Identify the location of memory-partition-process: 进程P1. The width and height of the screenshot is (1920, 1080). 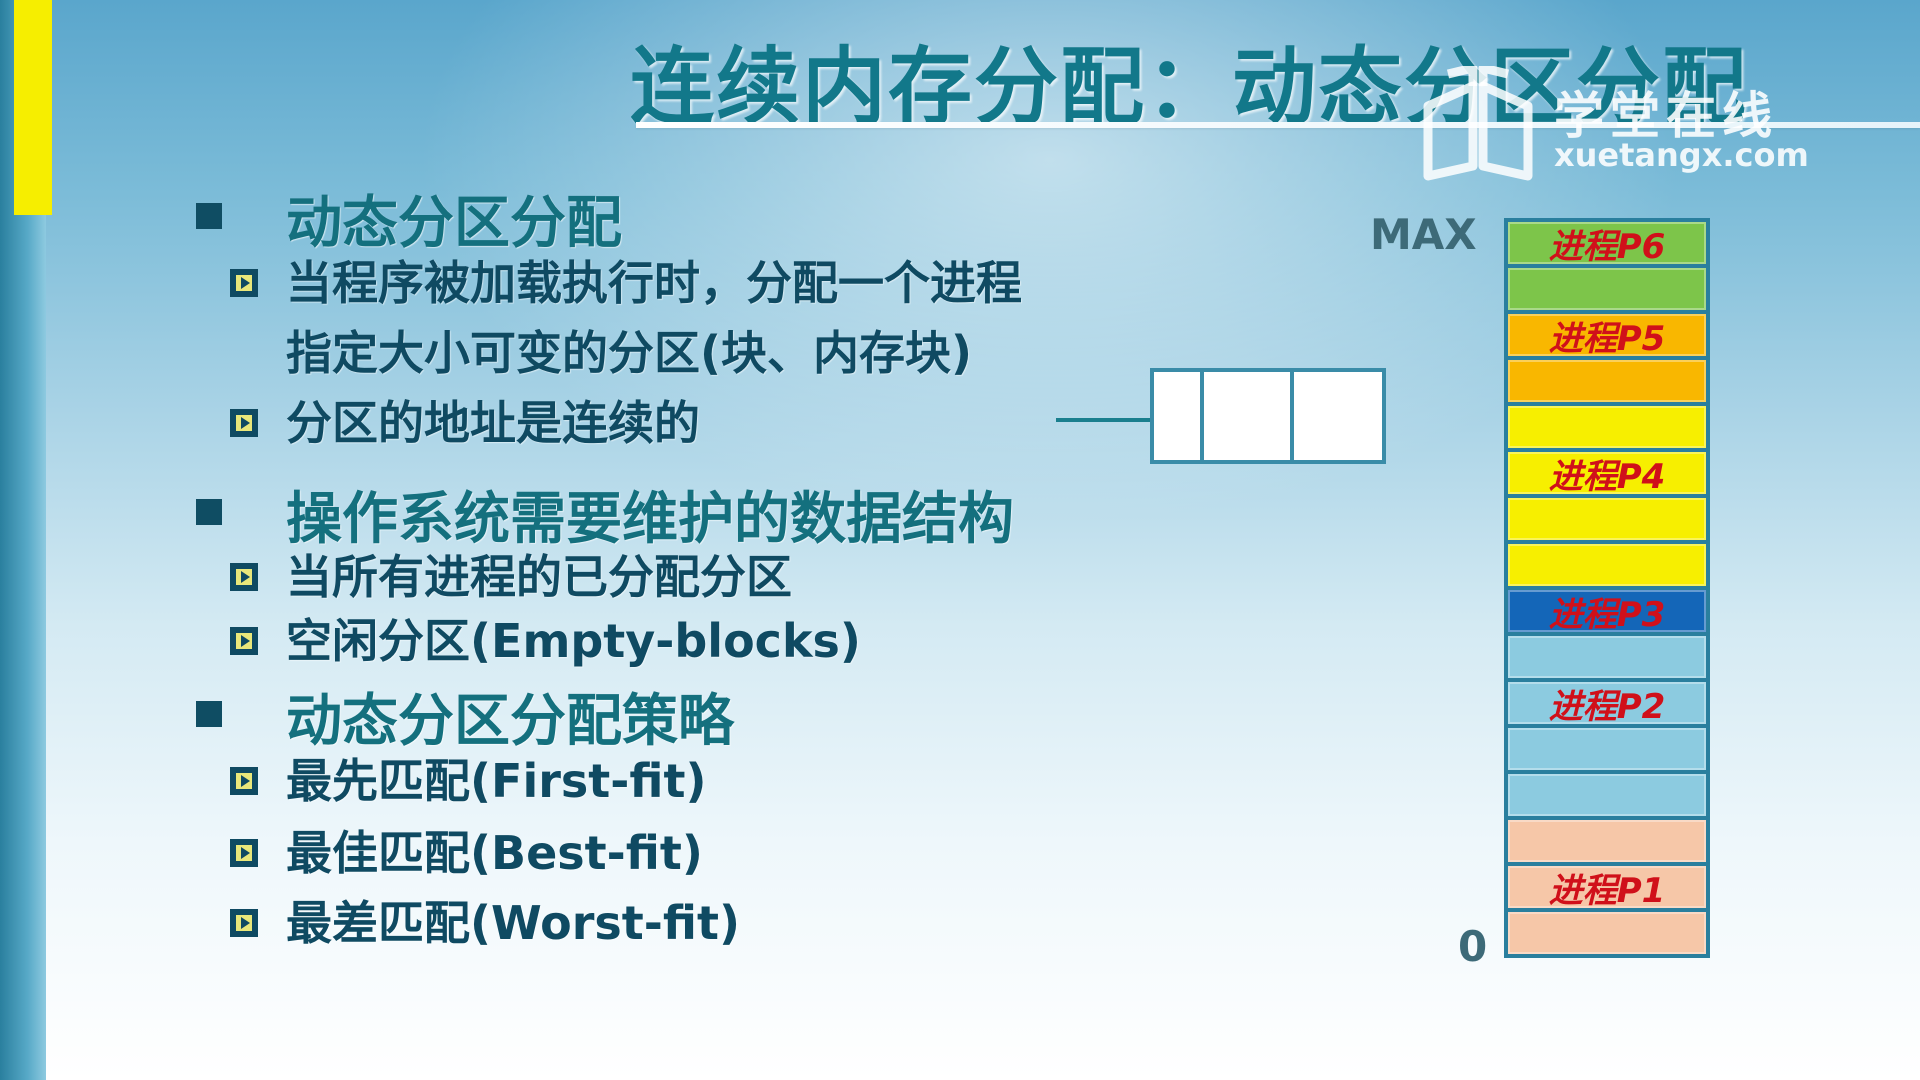
(1607, 888).